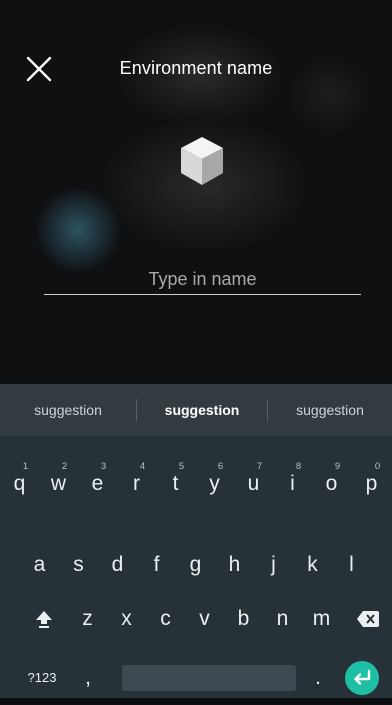 This screenshot has height=705, width=392. What do you see at coordinates (156, 565) in the screenshot?
I see `key-f: f` at bounding box center [156, 565].